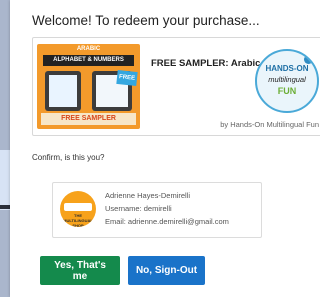 The width and height of the screenshot is (320, 297). Describe the element at coordinates (166, 270) in the screenshot. I see `sign-out-button: No, Sign-Out` at that location.